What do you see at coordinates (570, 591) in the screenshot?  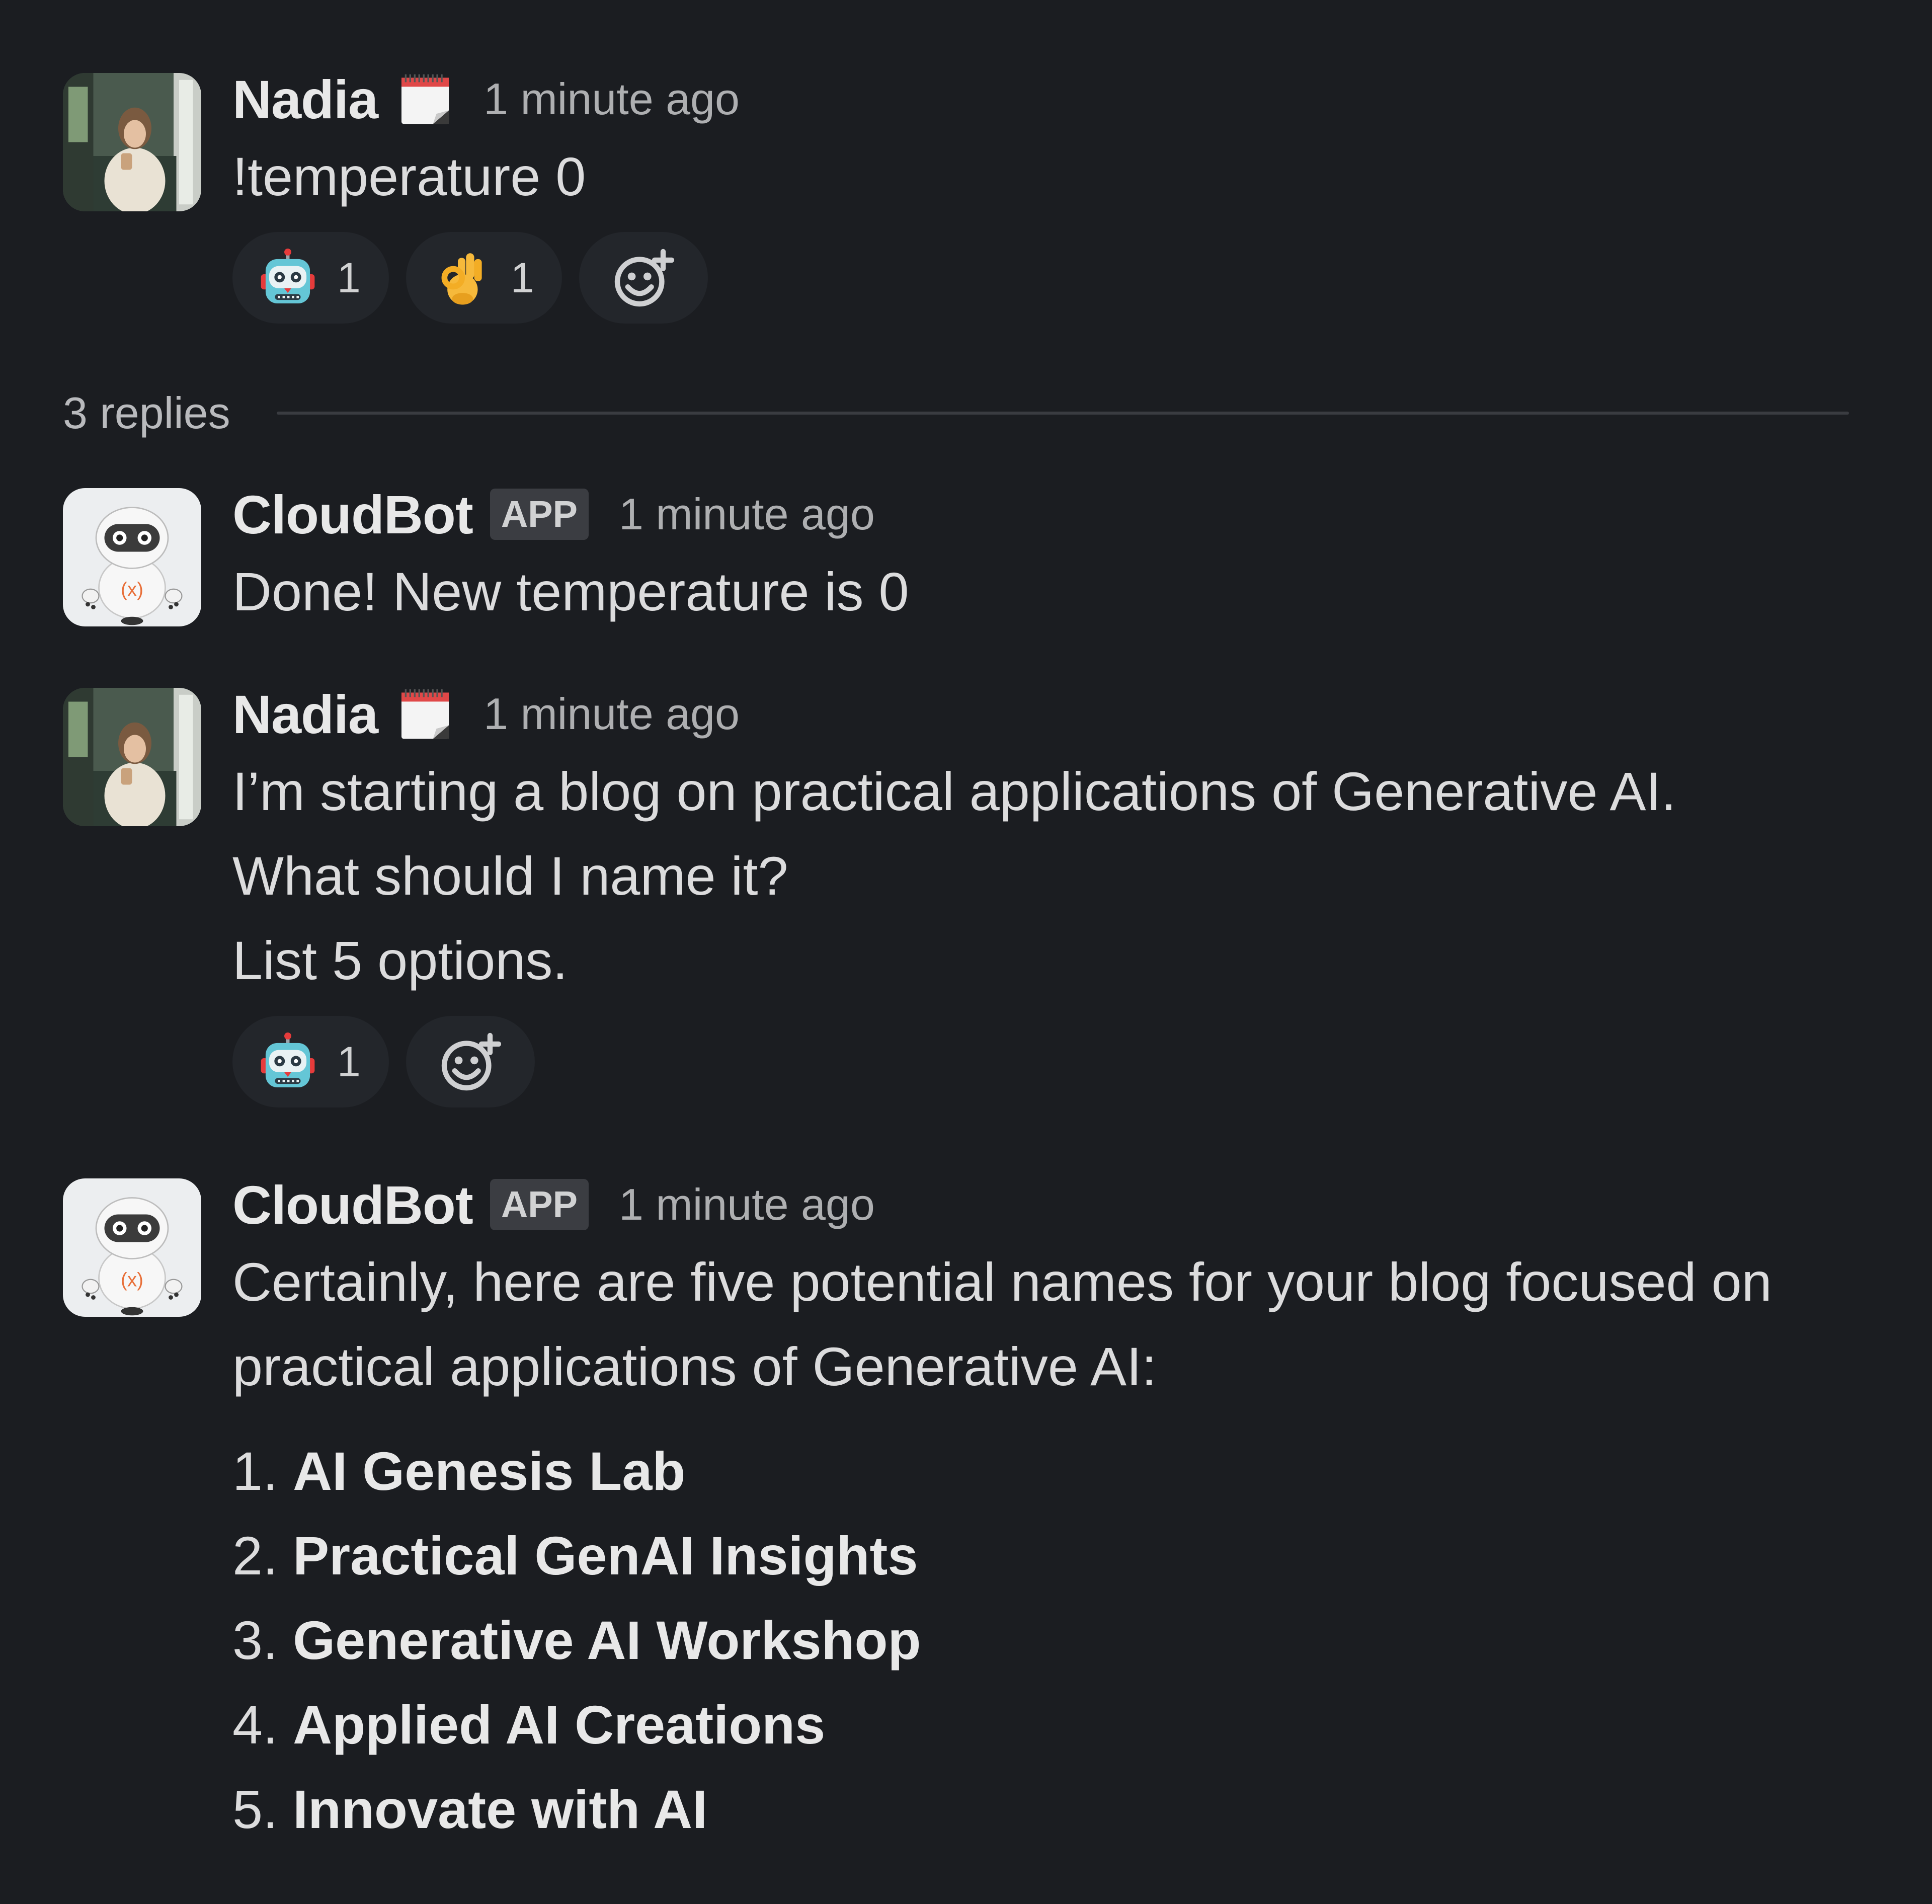 I see `message-text: Done! New temperature is 0` at bounding box center [570, 591].